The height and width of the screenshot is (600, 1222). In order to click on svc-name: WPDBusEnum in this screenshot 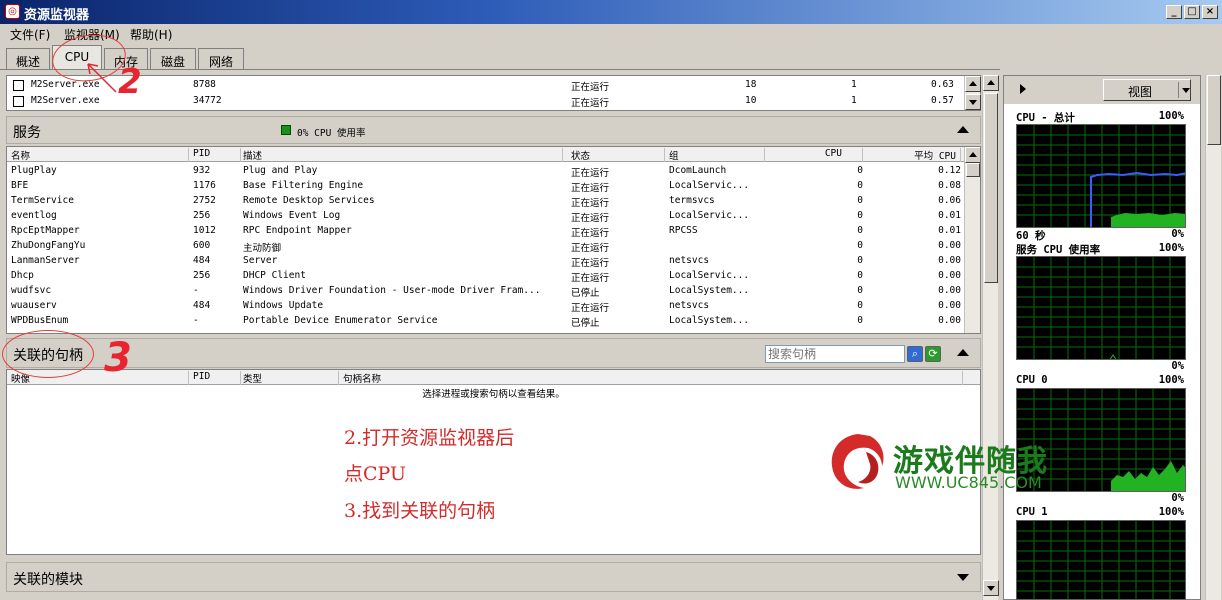, I will do `click(40, 320)`.